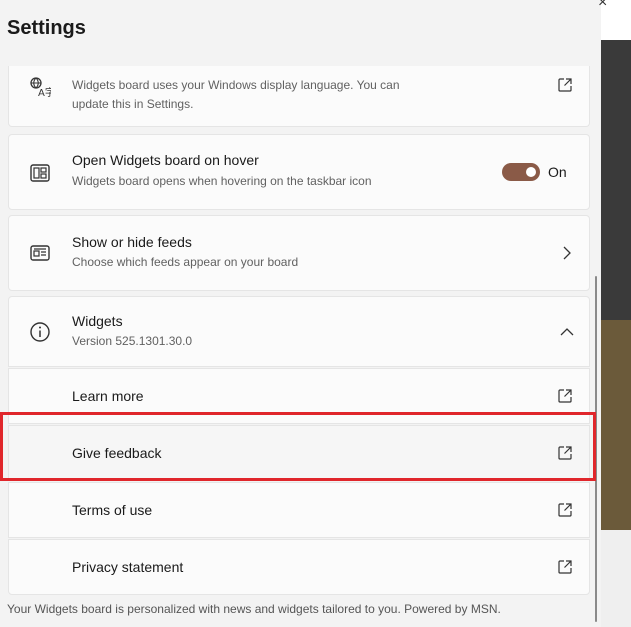  Describe the element at coordinates (185, 262) in the screenshot. I see `feeds-setting-description: Choose which feeds appear on your board` at that location.